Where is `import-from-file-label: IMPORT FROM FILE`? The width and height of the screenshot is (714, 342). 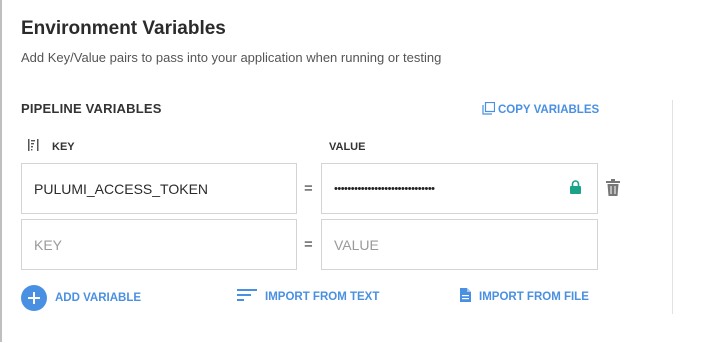 import-from-file-label: IMPORT FROM FILE is located at coordinates (534, 296).